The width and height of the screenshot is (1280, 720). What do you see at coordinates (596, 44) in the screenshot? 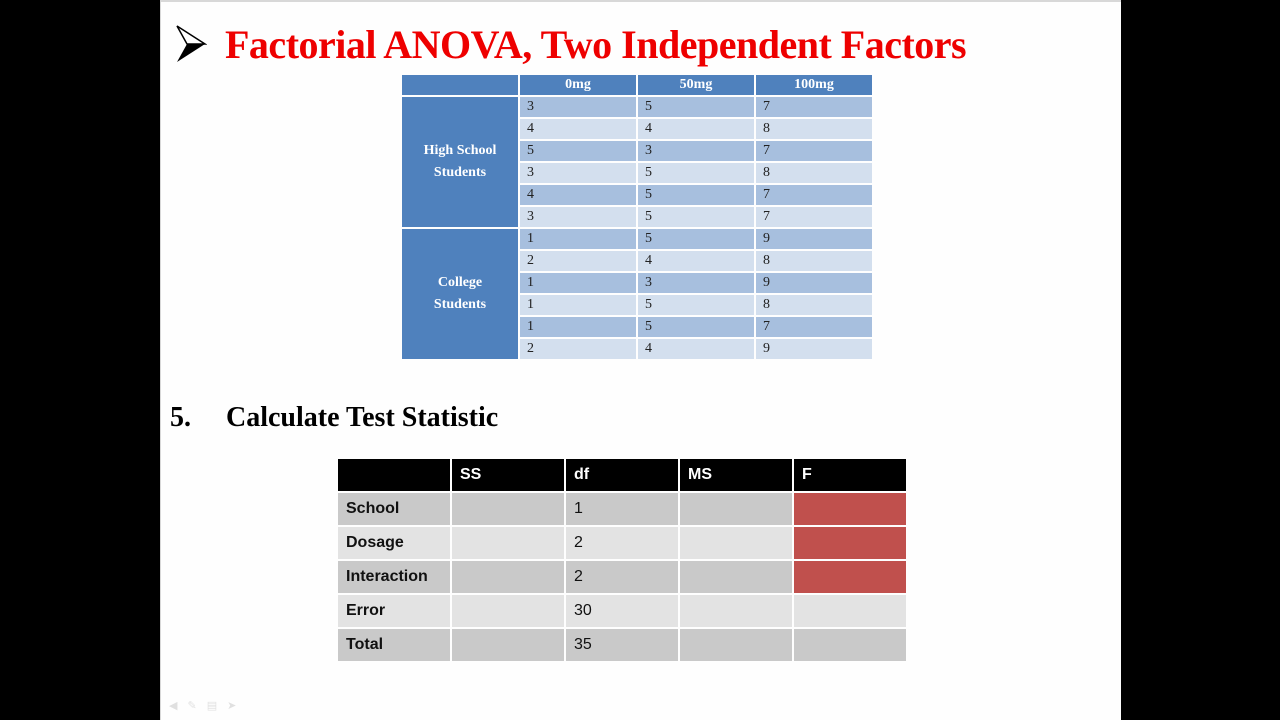
I see `slide-title: Factorial ANOVA, Two Independent Factors` at bounding box center [596, 44].